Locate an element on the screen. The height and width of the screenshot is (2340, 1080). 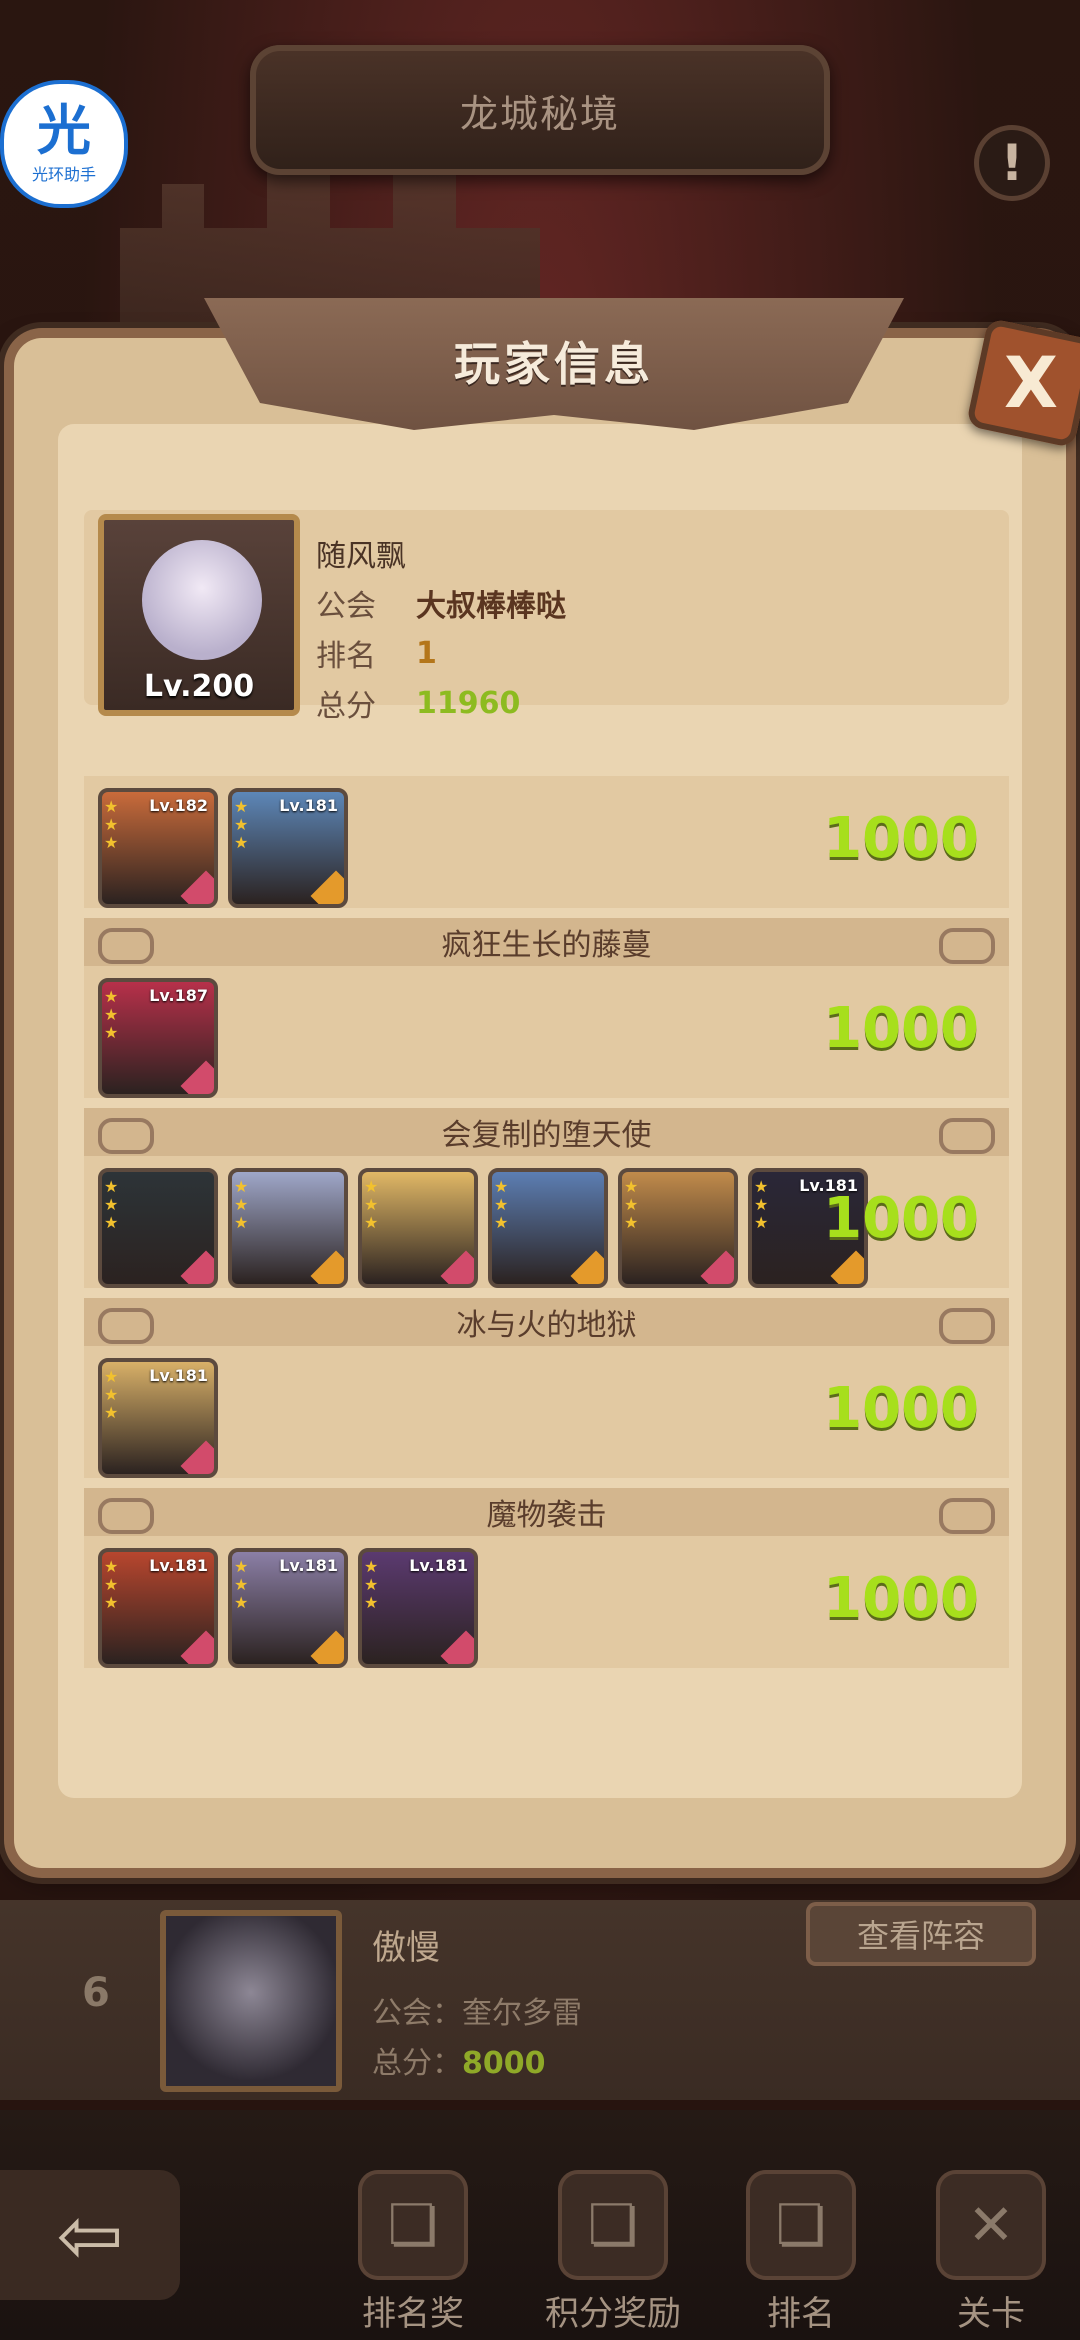
section-title: 会复制的堕天使 is located at coordinates (546, 1132).